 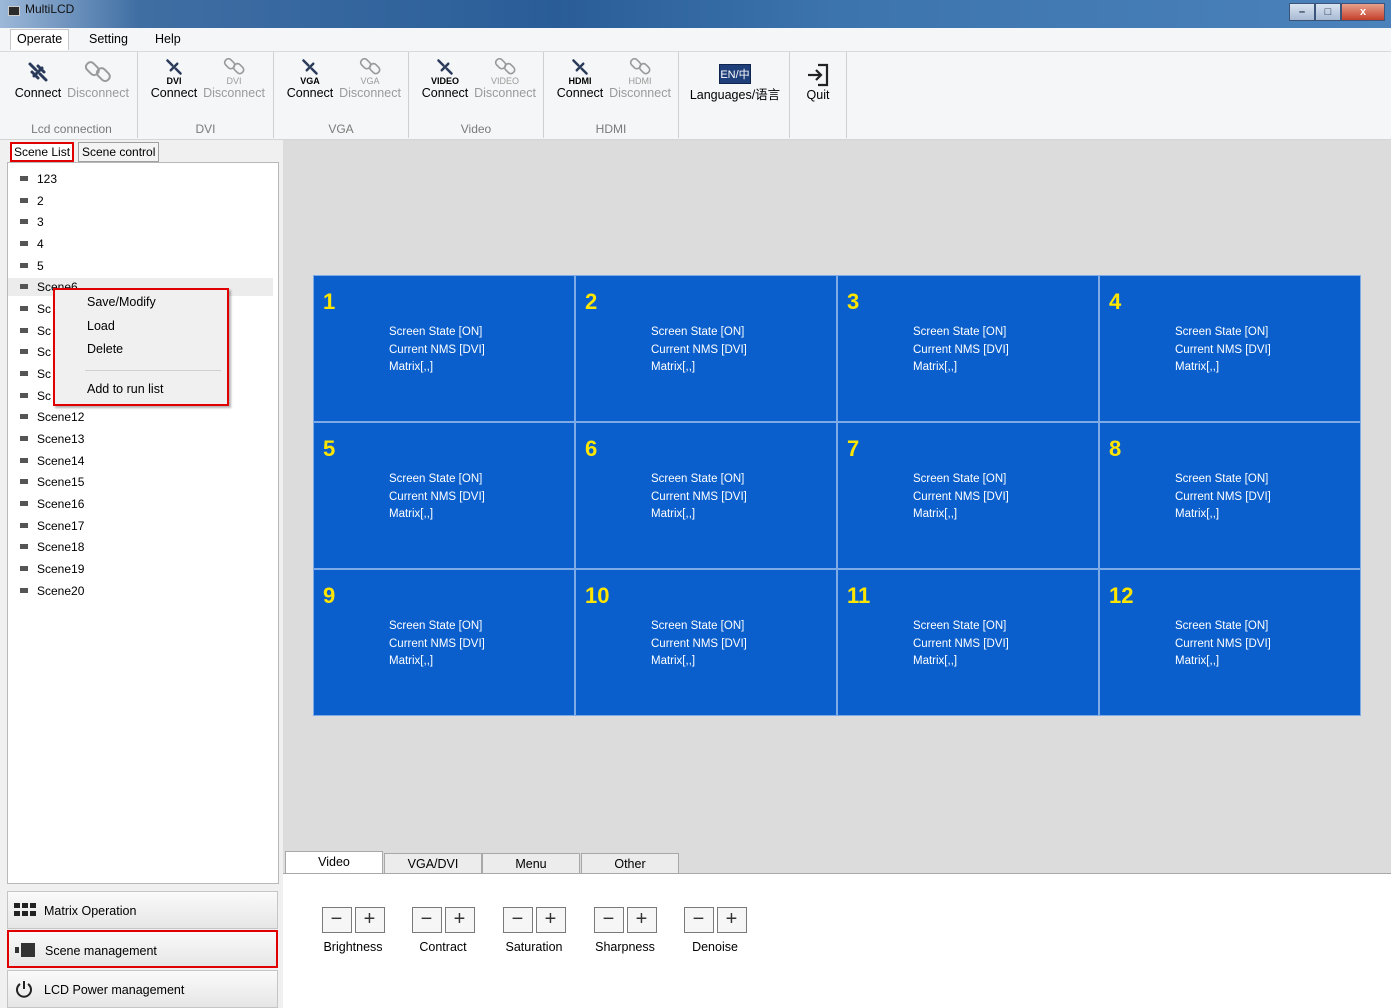 I want to click on languages-button: EN/中 Languages/语言, so click(x=735, y=83).